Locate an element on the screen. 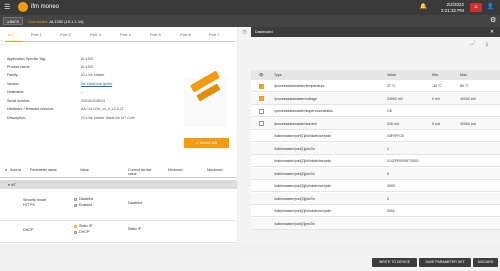  cell-type: /iolinkmaster/port[1]/iolinkdevice/pdin is located at coordinates (303, 136).